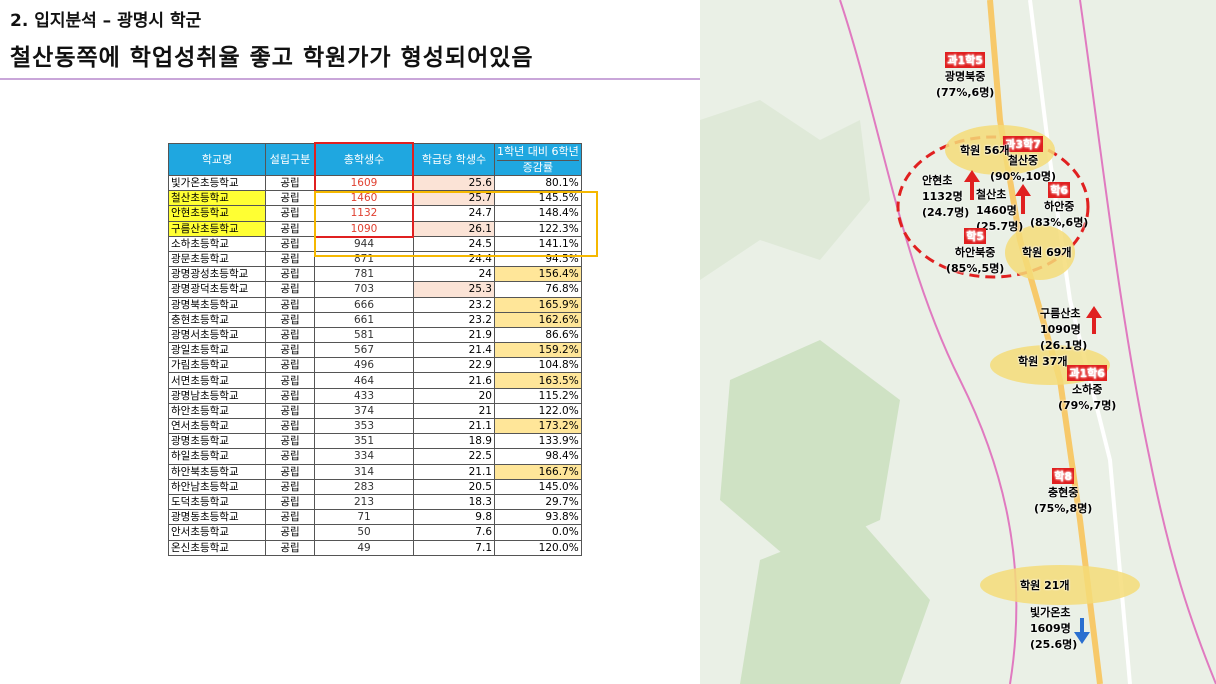  What do you see at coordinates (454, 350) in the screenshot?
I see `per-class-cell: 21.4` at bounding box center [454, 350].